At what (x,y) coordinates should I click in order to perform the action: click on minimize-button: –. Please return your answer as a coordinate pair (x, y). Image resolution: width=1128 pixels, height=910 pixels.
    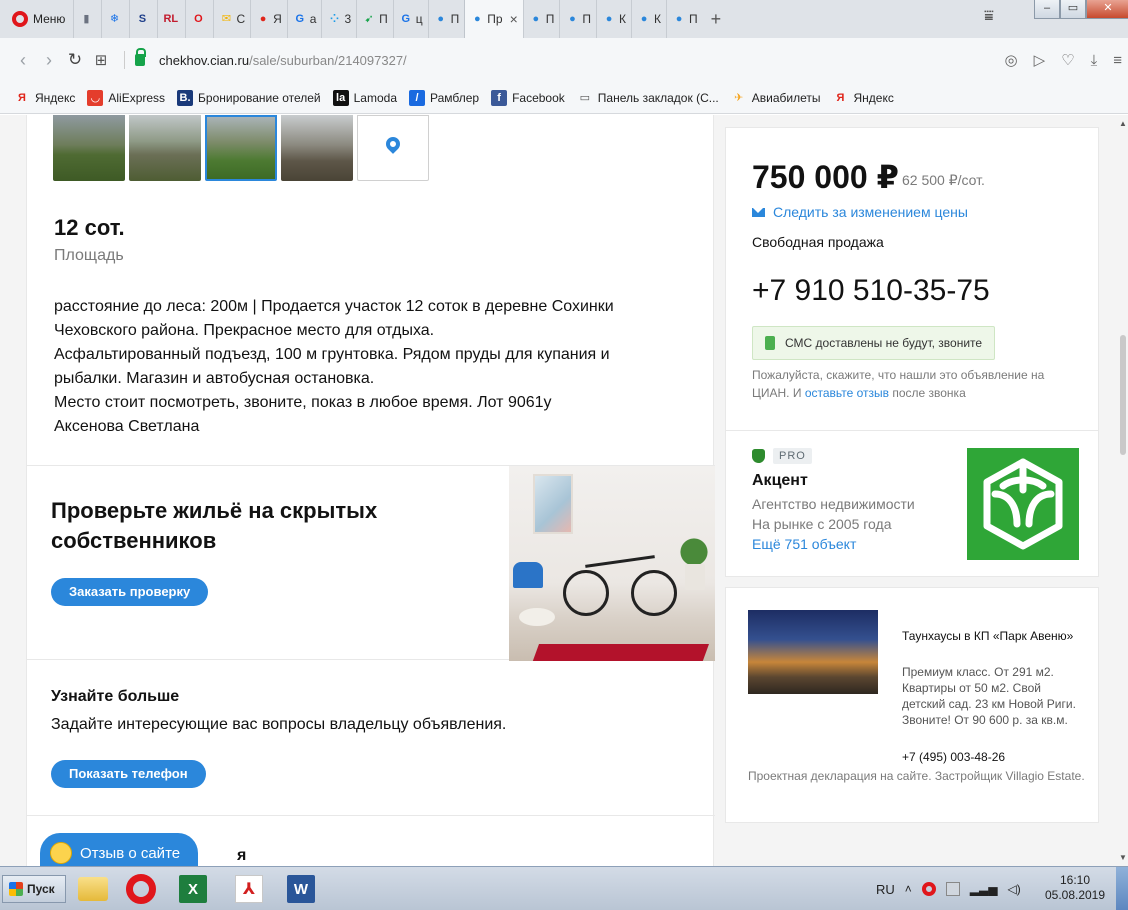
    Looking at the image, I should click on (1047, 9).